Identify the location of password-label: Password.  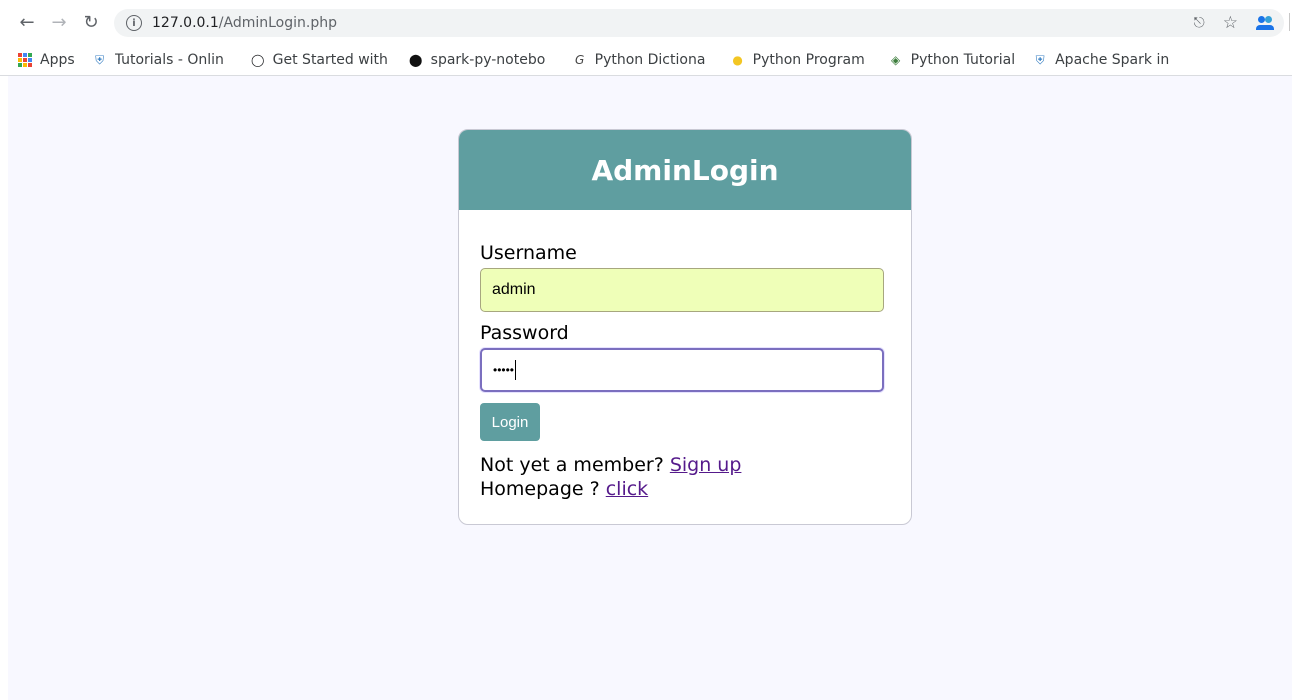
(524, 333).